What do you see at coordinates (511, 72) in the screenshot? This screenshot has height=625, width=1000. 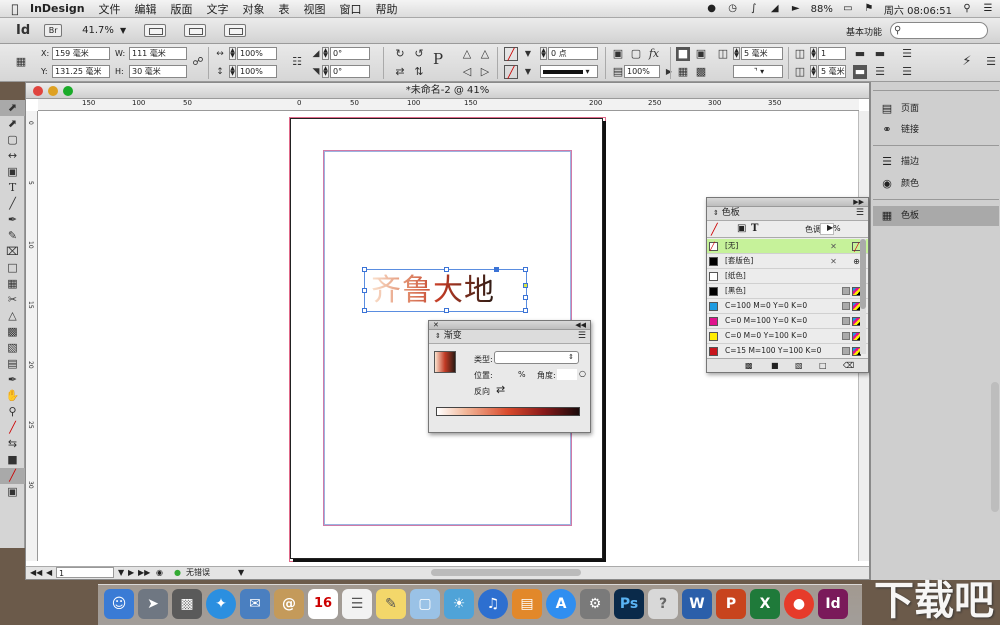 I see `stroke-swatch-icon: ╱` at bounding box center [511, 72].